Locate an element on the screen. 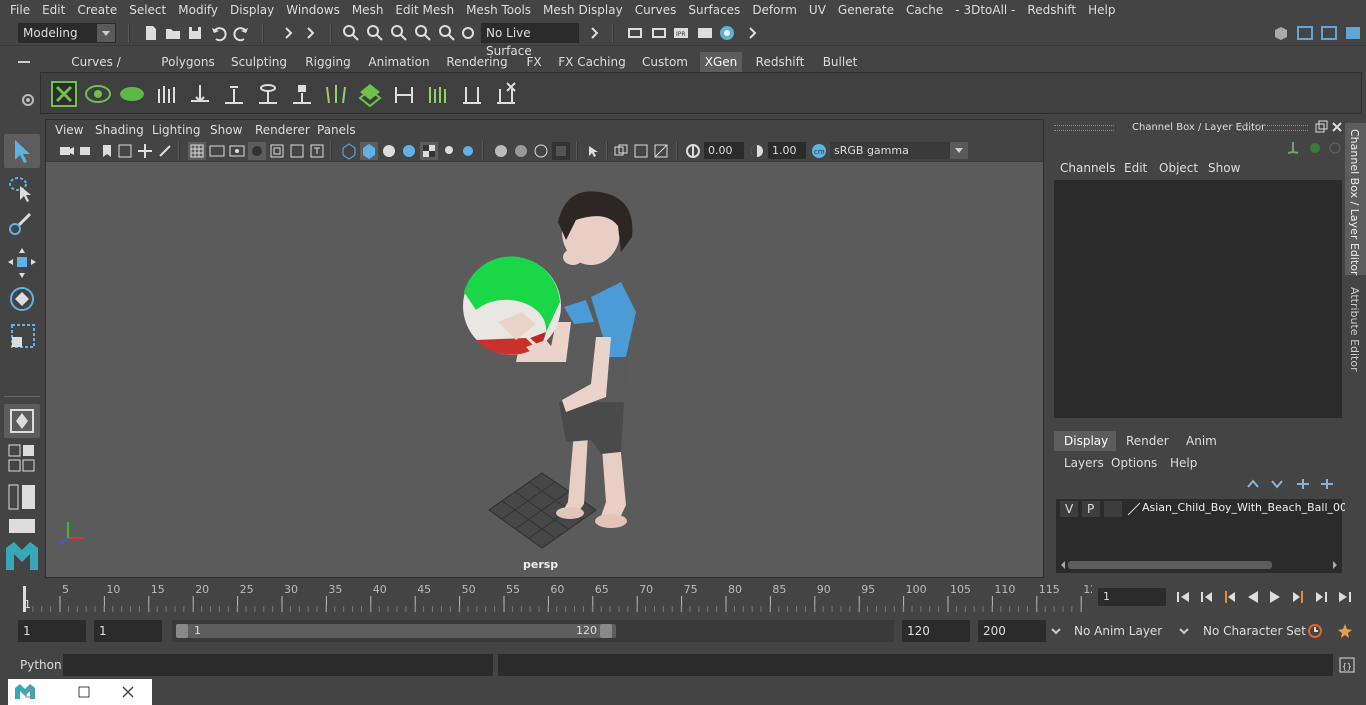 The height and width of the screenshot is (705, 1366). layout-icon is located at coordinates (22, 459).